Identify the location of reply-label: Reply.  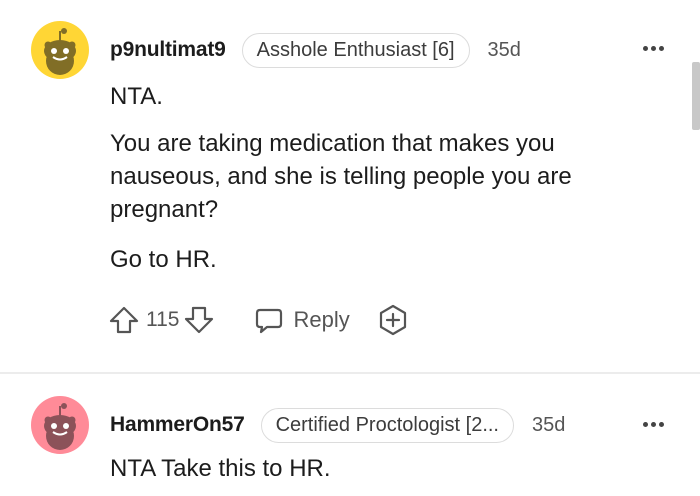
(321, 319).